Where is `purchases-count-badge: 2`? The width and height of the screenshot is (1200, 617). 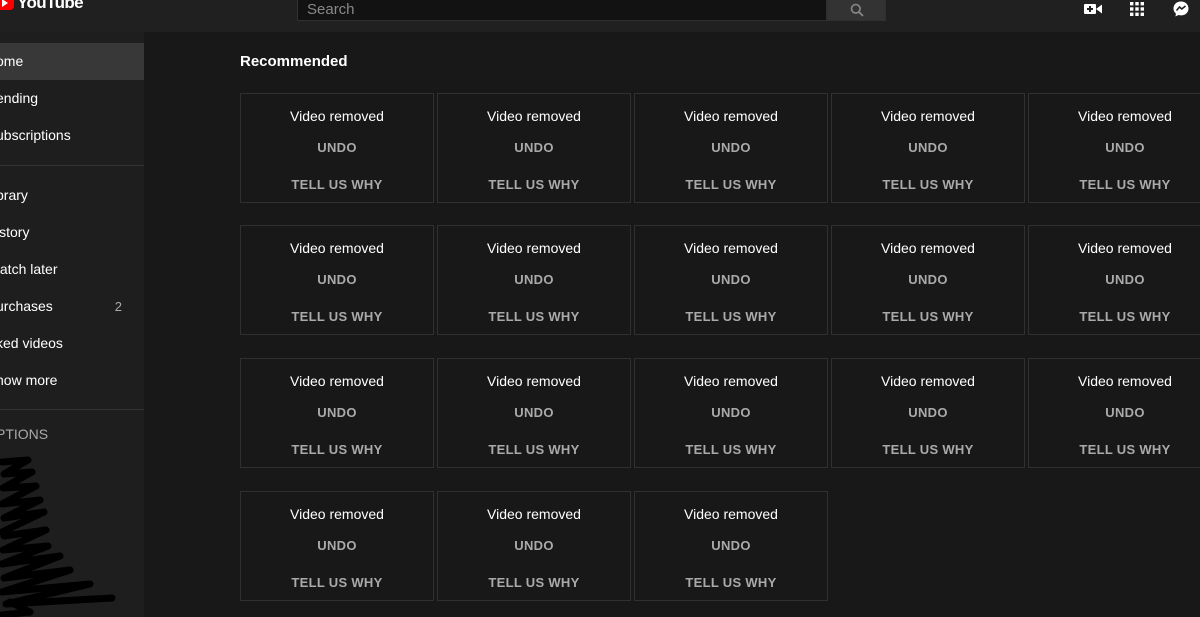 purchases-count-badge: 2 is located at coordinates (118, 306).